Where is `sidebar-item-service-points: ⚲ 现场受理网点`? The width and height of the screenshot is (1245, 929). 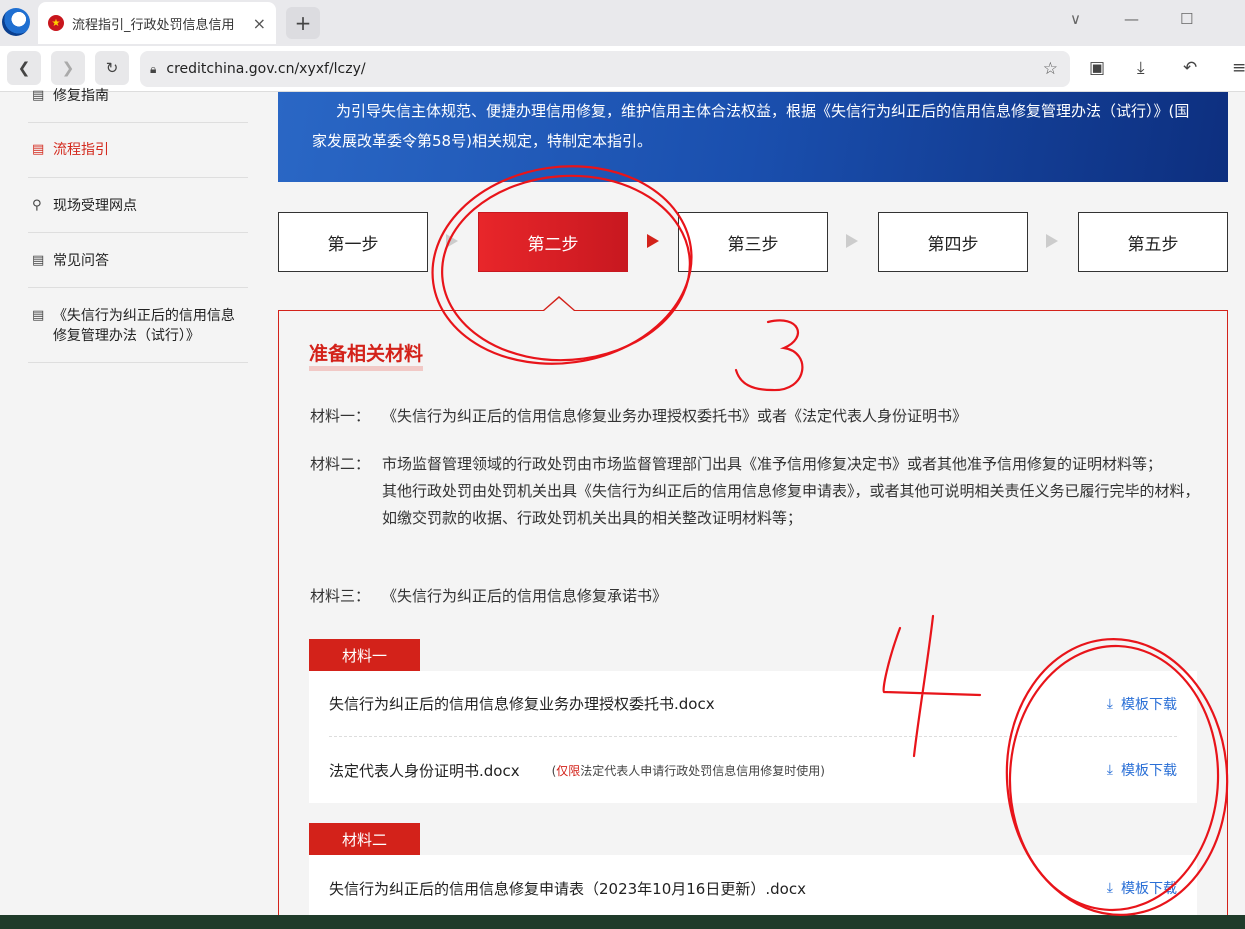
sidebar-item-service-points: ⚲ 现场受理网点 is located at coordinates (138, 214).